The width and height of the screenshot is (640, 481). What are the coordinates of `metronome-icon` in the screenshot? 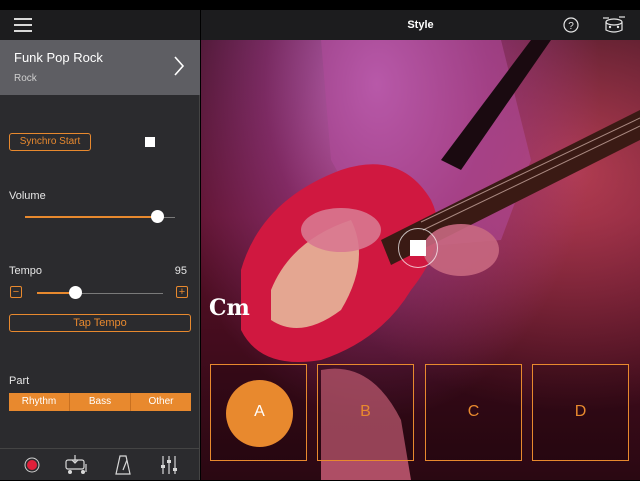 It's located at (123, 465).